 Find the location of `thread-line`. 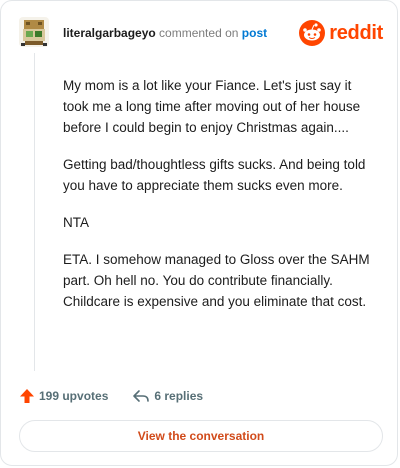

thread-line is located at coordinates (34, 212).